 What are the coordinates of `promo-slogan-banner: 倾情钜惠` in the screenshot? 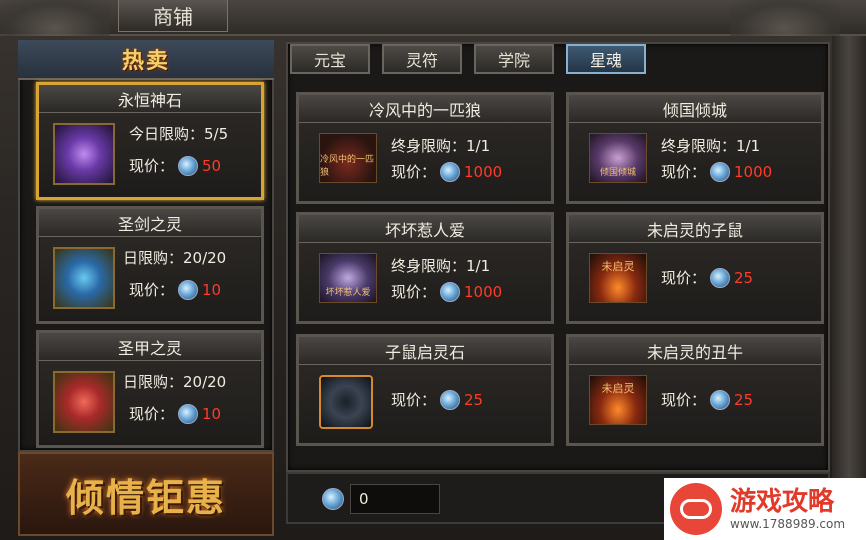 It's located at (146, 494).